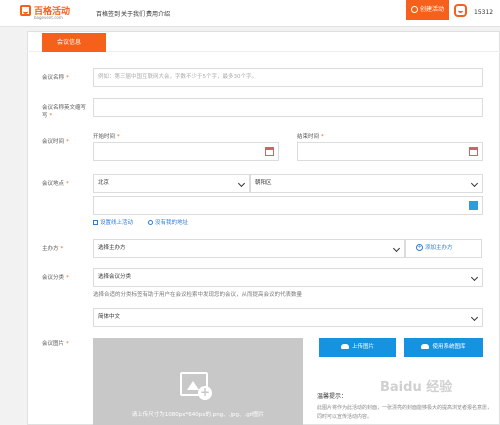 The height and width of the screenshot is (425, 500). I want to click on category-hint: 选择合适的分类标签有助于用户在会议检索中发现您的会议，从而提高会议的代表数量, so click(198, 295).